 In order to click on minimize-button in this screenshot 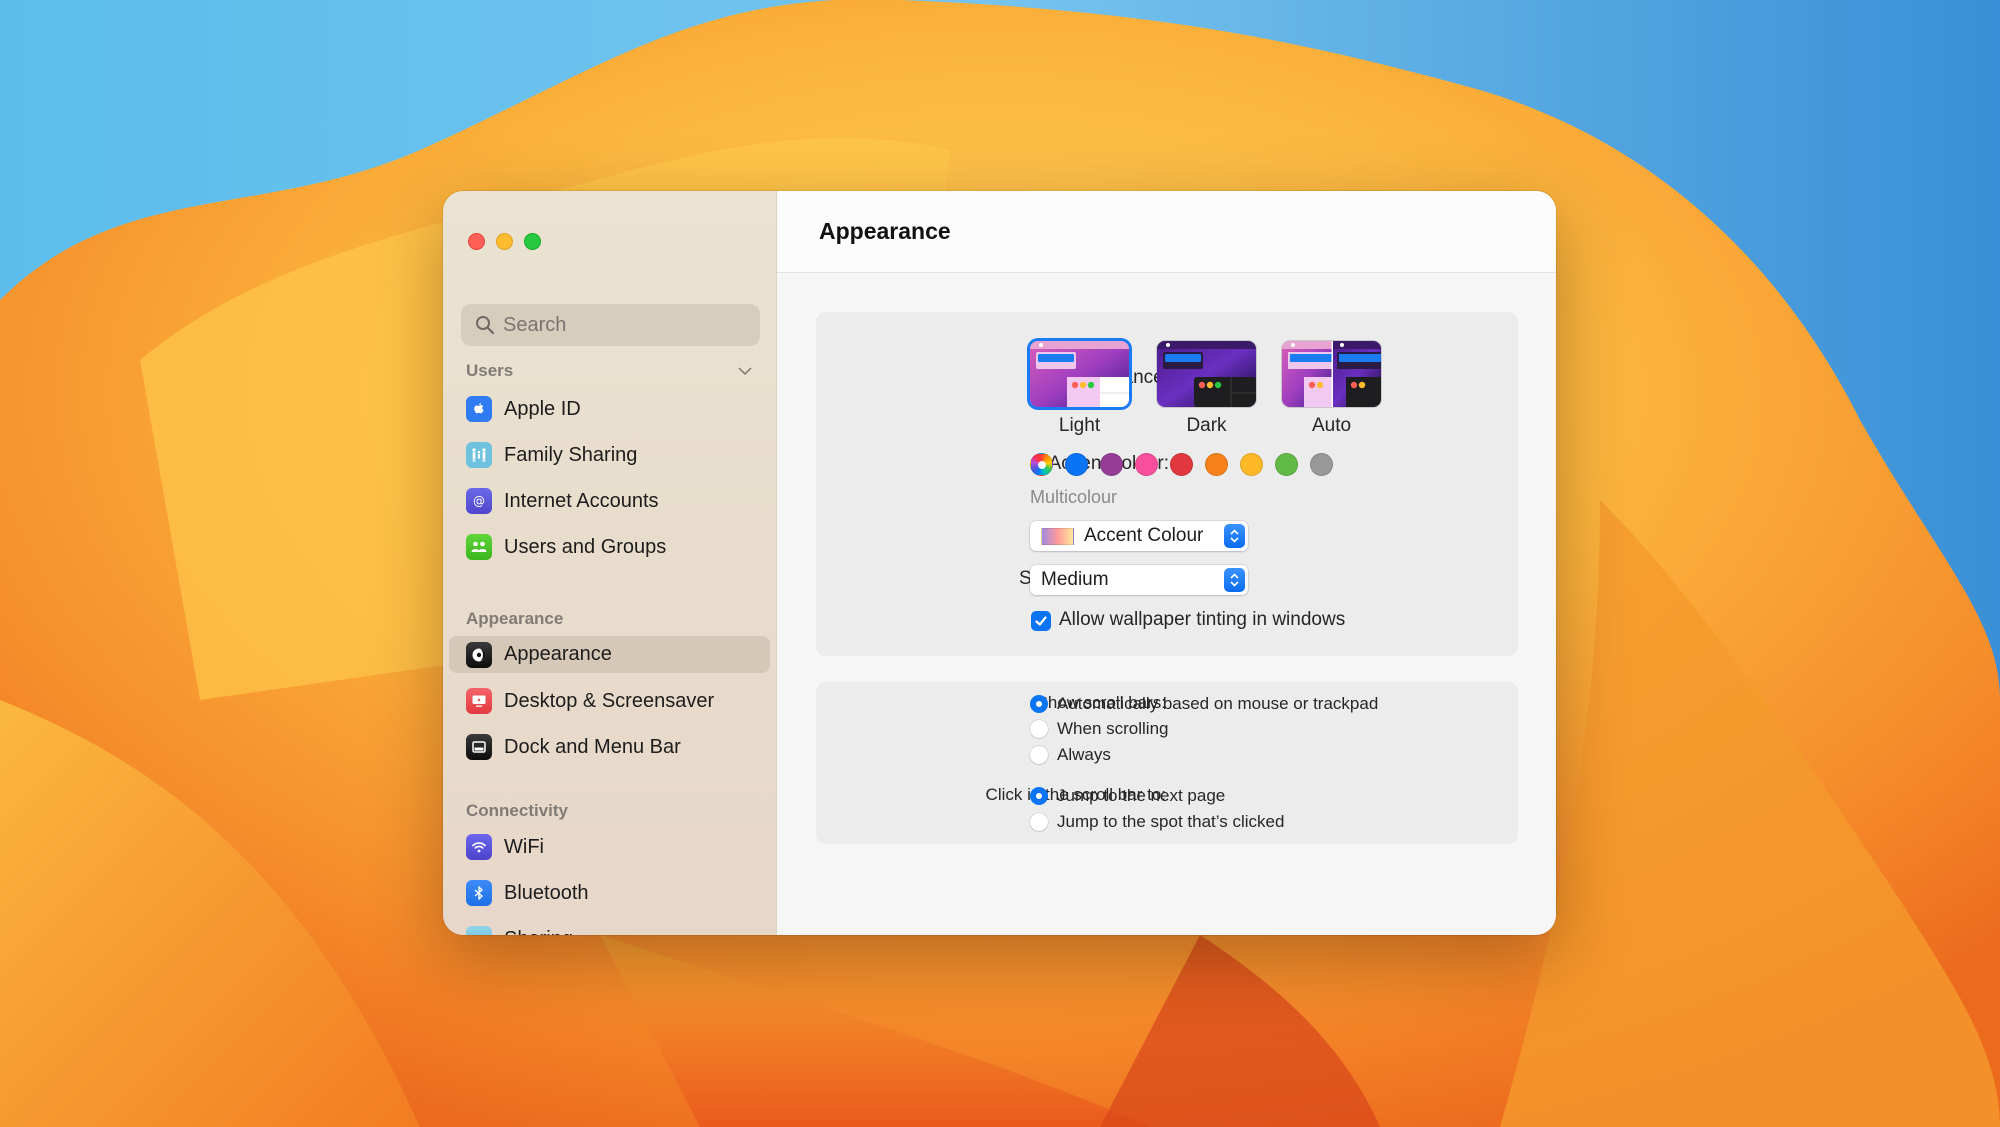, I will do `click(504, 241)`.